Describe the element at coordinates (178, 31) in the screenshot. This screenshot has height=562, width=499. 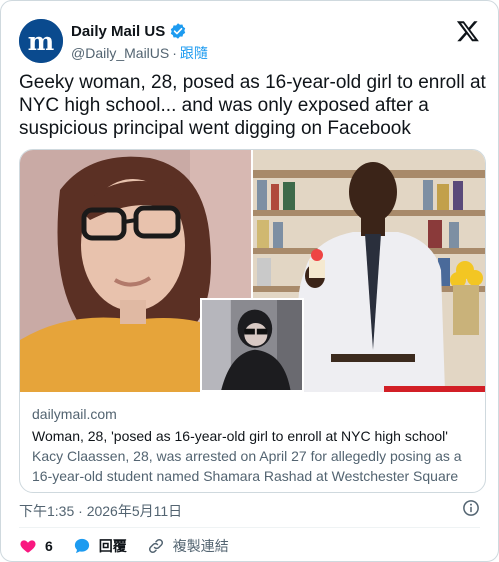
I see `verified-badge-icon` at that location.